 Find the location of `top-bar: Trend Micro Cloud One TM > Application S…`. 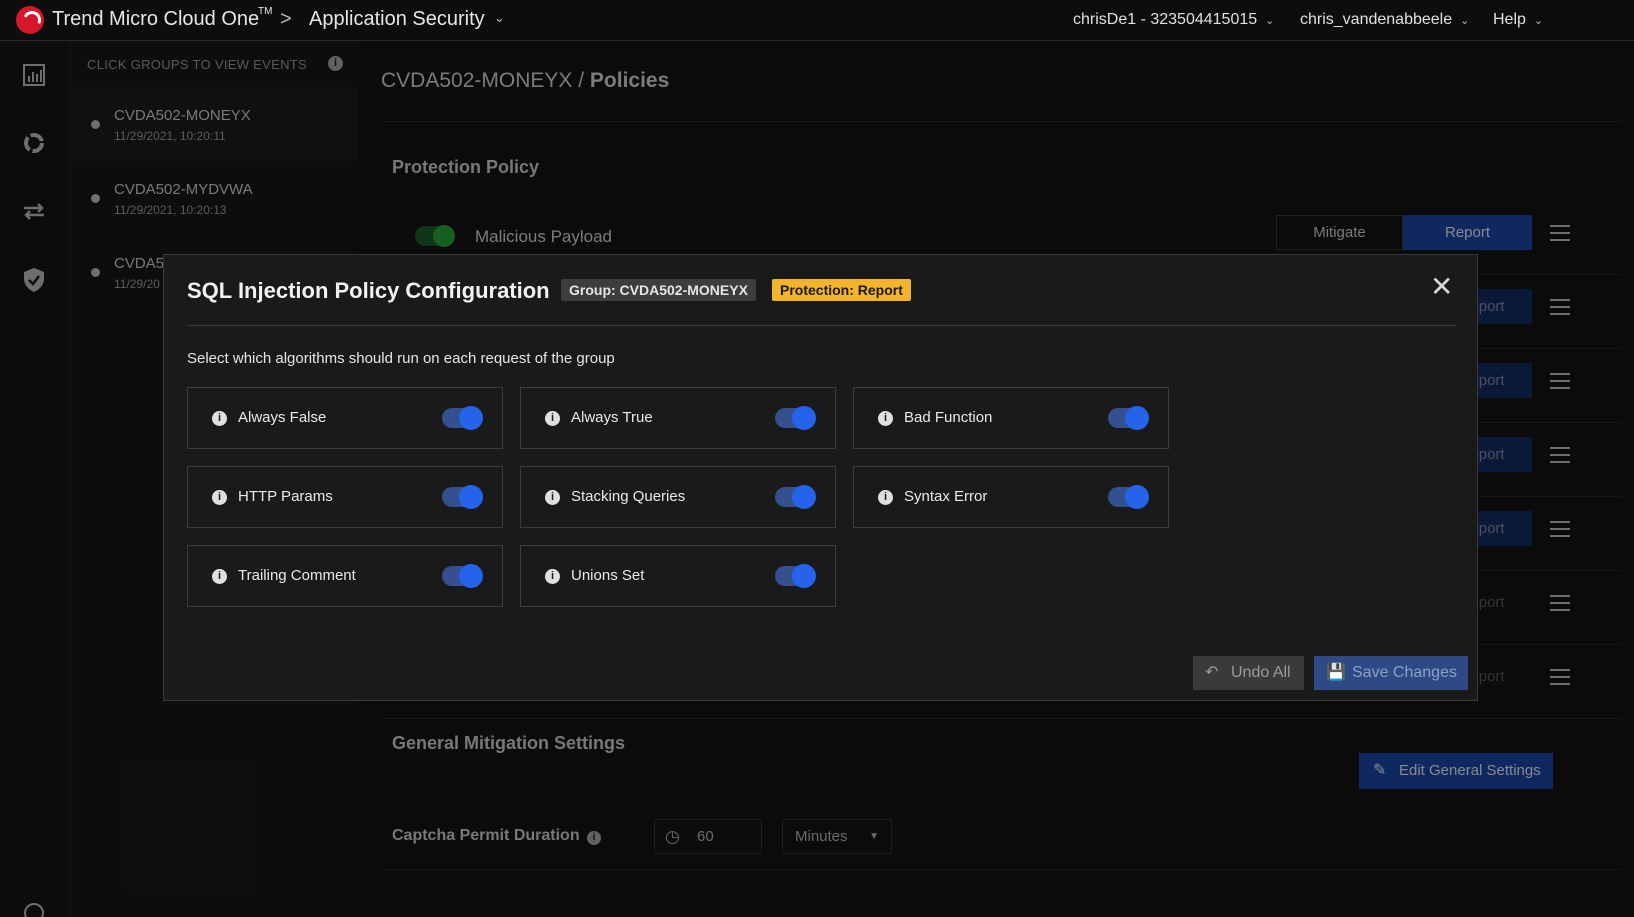

top-bar: Trend Micro Cloud One TM > Application S… is located at coordinates (817, 20).